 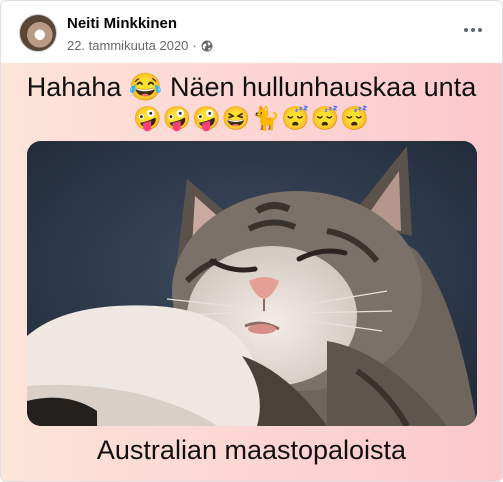 What do you see at coordinates (127, 45) in the screenshot?
I see `post-date: 22. tammikuuta 2020` at bounding box center [127, 45].